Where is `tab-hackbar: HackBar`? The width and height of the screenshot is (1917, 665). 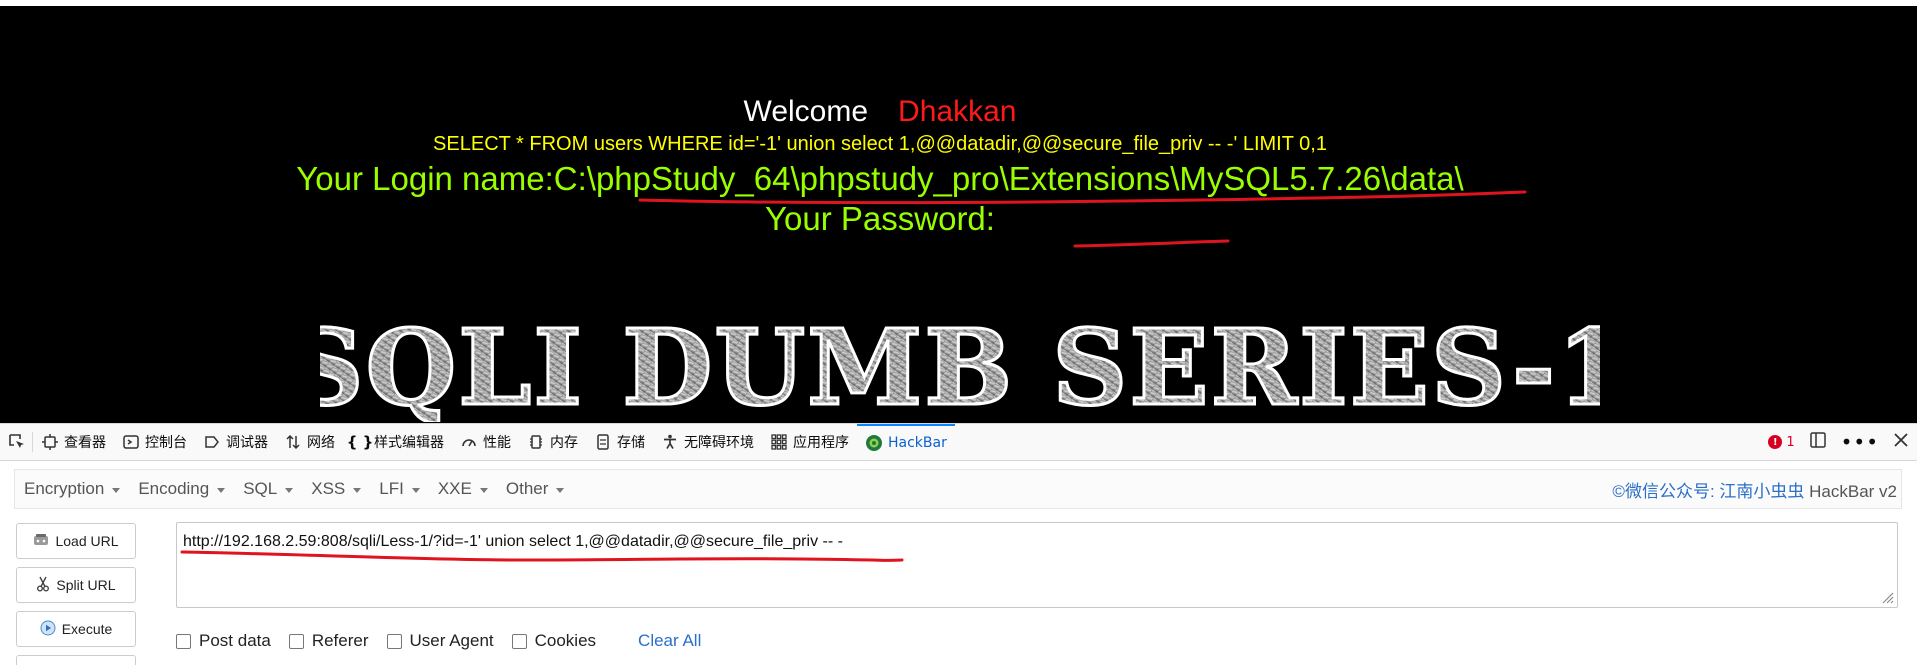 tab-hackbar: HackBar is located at coordinates (906, 442).